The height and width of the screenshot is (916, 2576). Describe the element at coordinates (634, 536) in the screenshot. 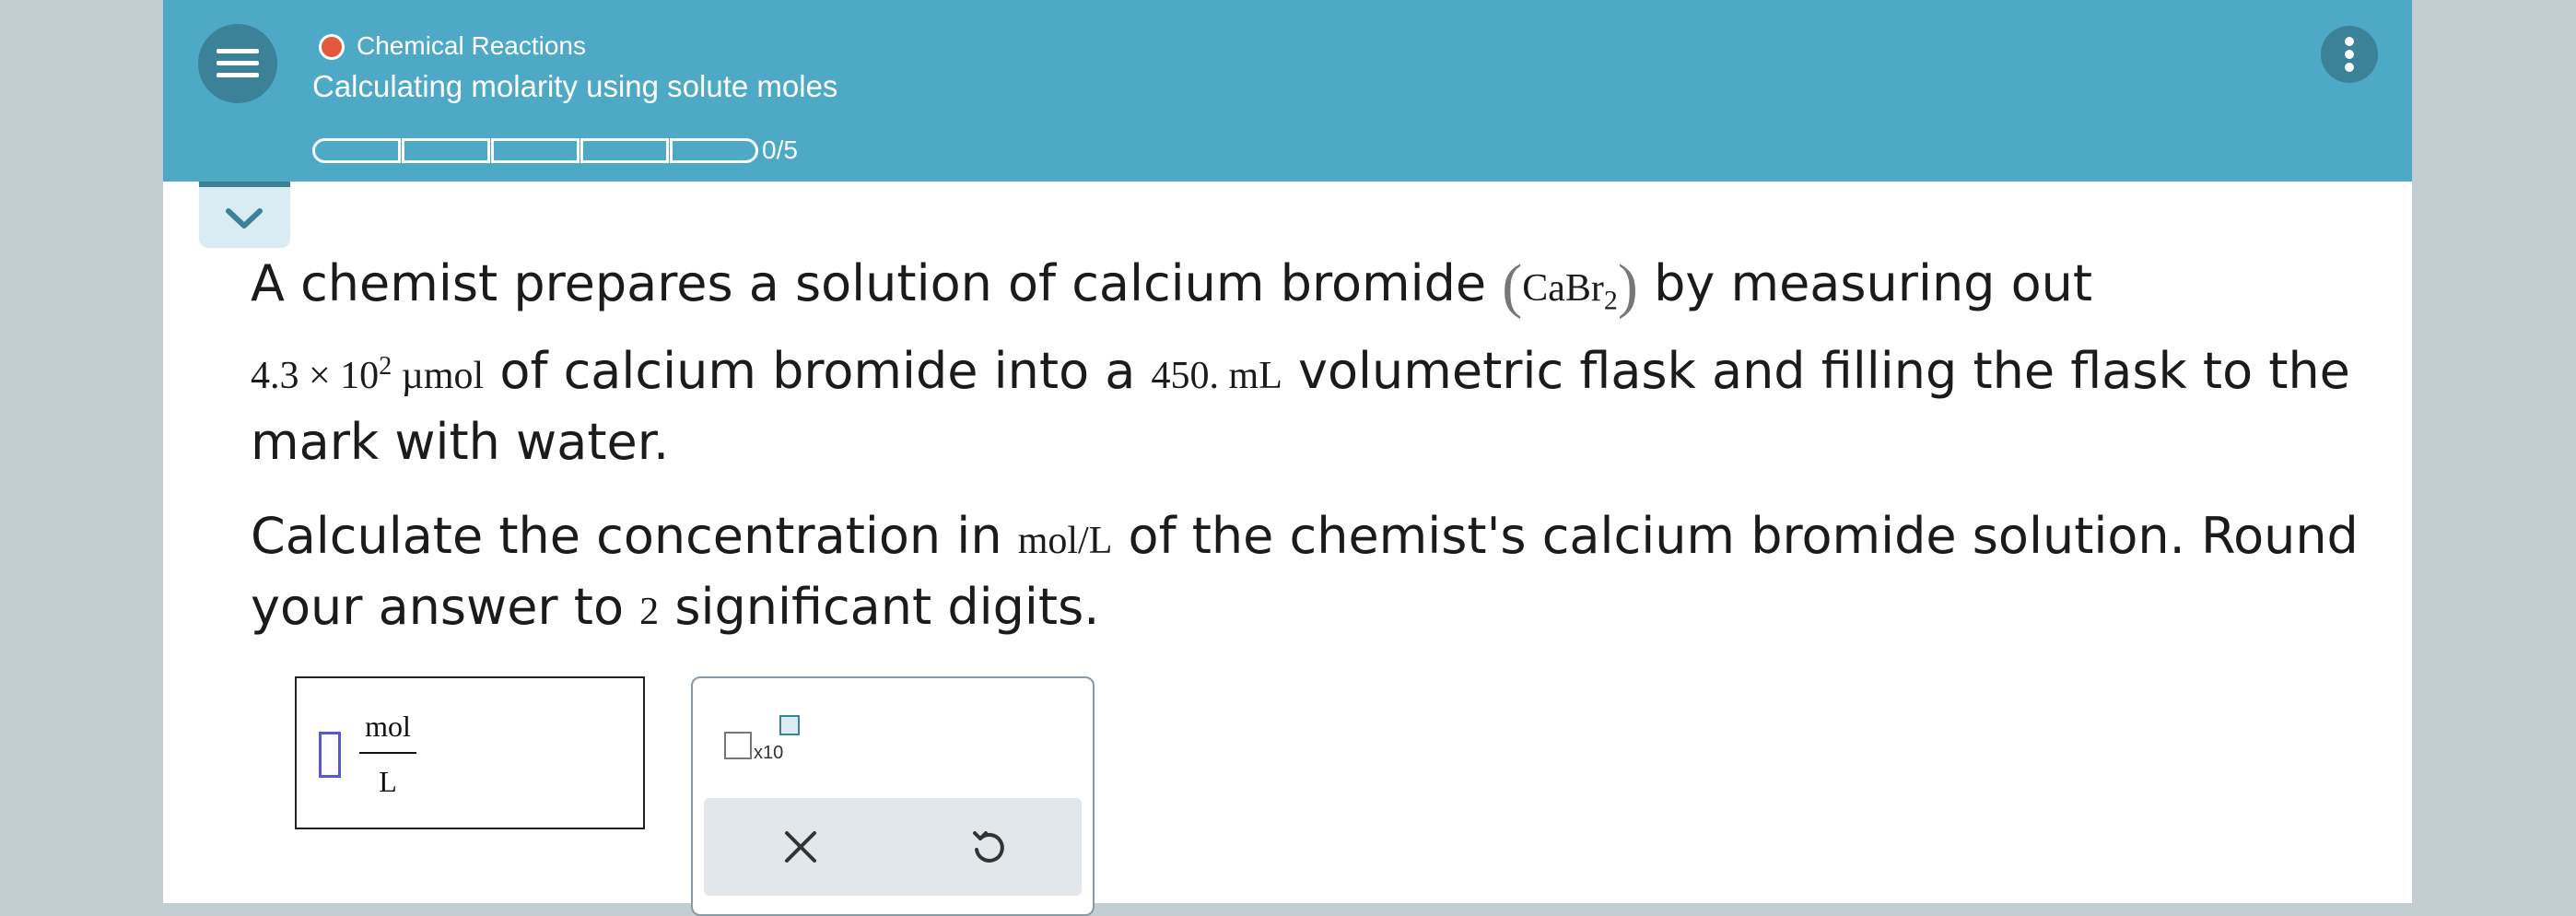

I see `question-text-segment: Calculate the concentration in` at that location.